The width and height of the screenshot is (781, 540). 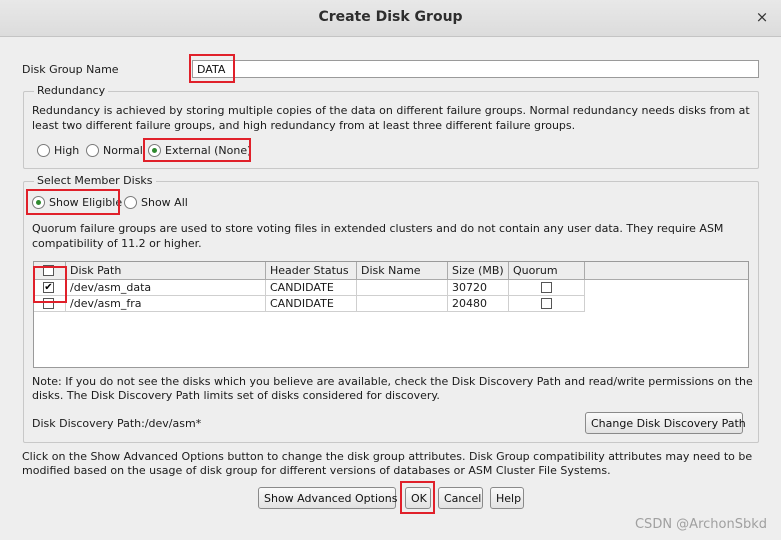 What do you see at coordinates (166, 288) in the screenshot?
I see `table-cell-path: /dev/asm_data` at bounding box center [166, 288].